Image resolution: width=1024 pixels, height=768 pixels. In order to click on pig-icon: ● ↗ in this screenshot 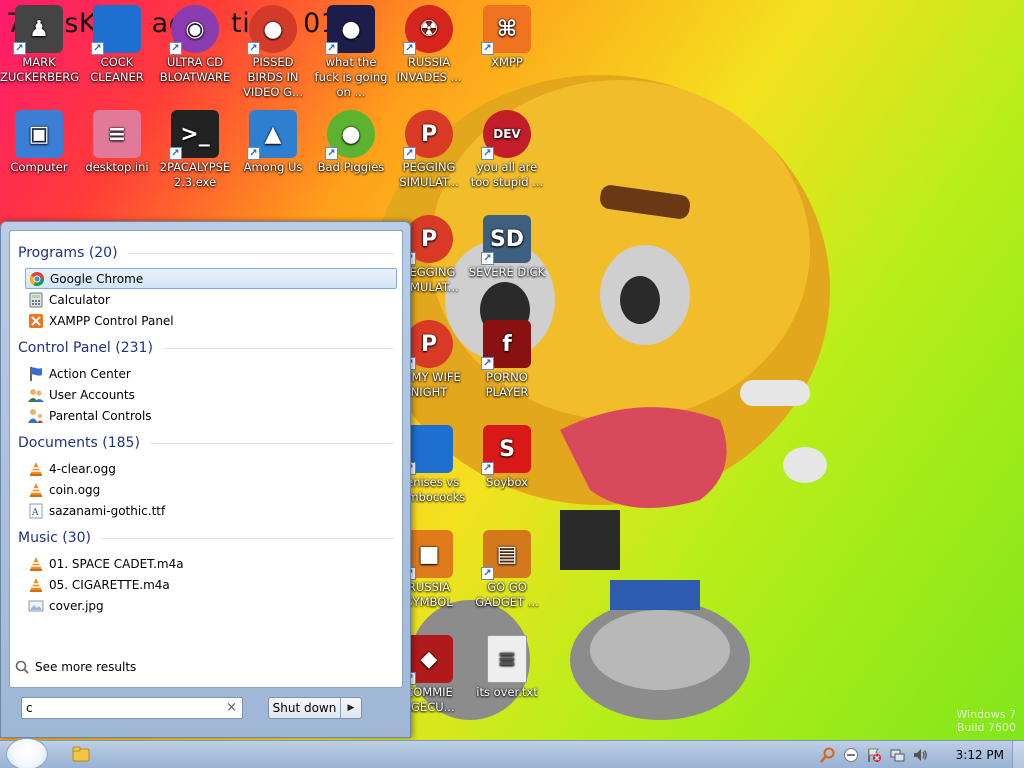, I will do `click(350, 135)`.